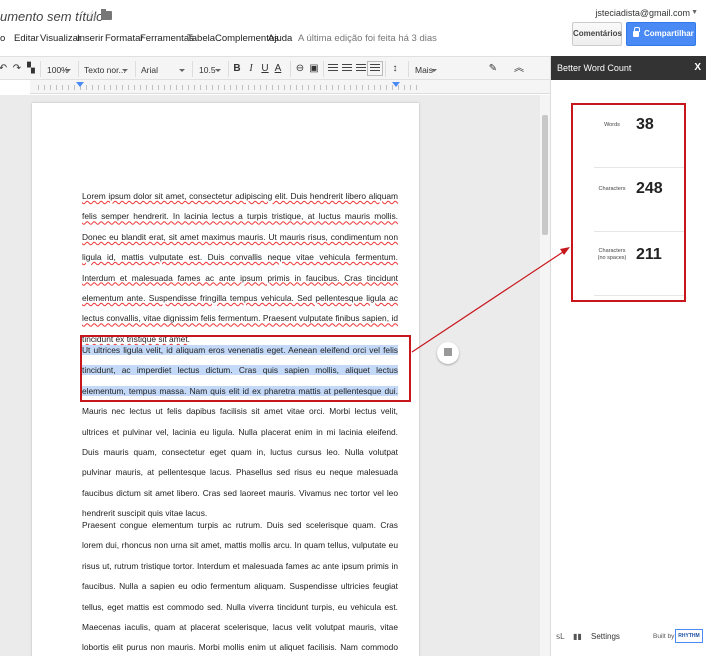 The image size is (706, 656). What do you see at coordinates (280, 38) in the screenshot?
I see `menu-help: Ajuda` at bounding box center [280, 38].